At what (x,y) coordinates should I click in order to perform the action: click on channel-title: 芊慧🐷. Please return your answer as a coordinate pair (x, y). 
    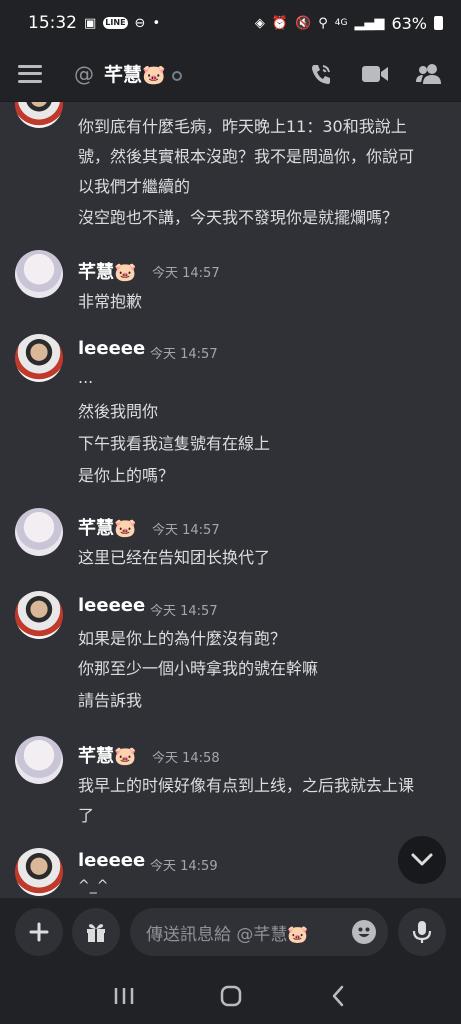
    Looking at the image, I should click on (135, 73).